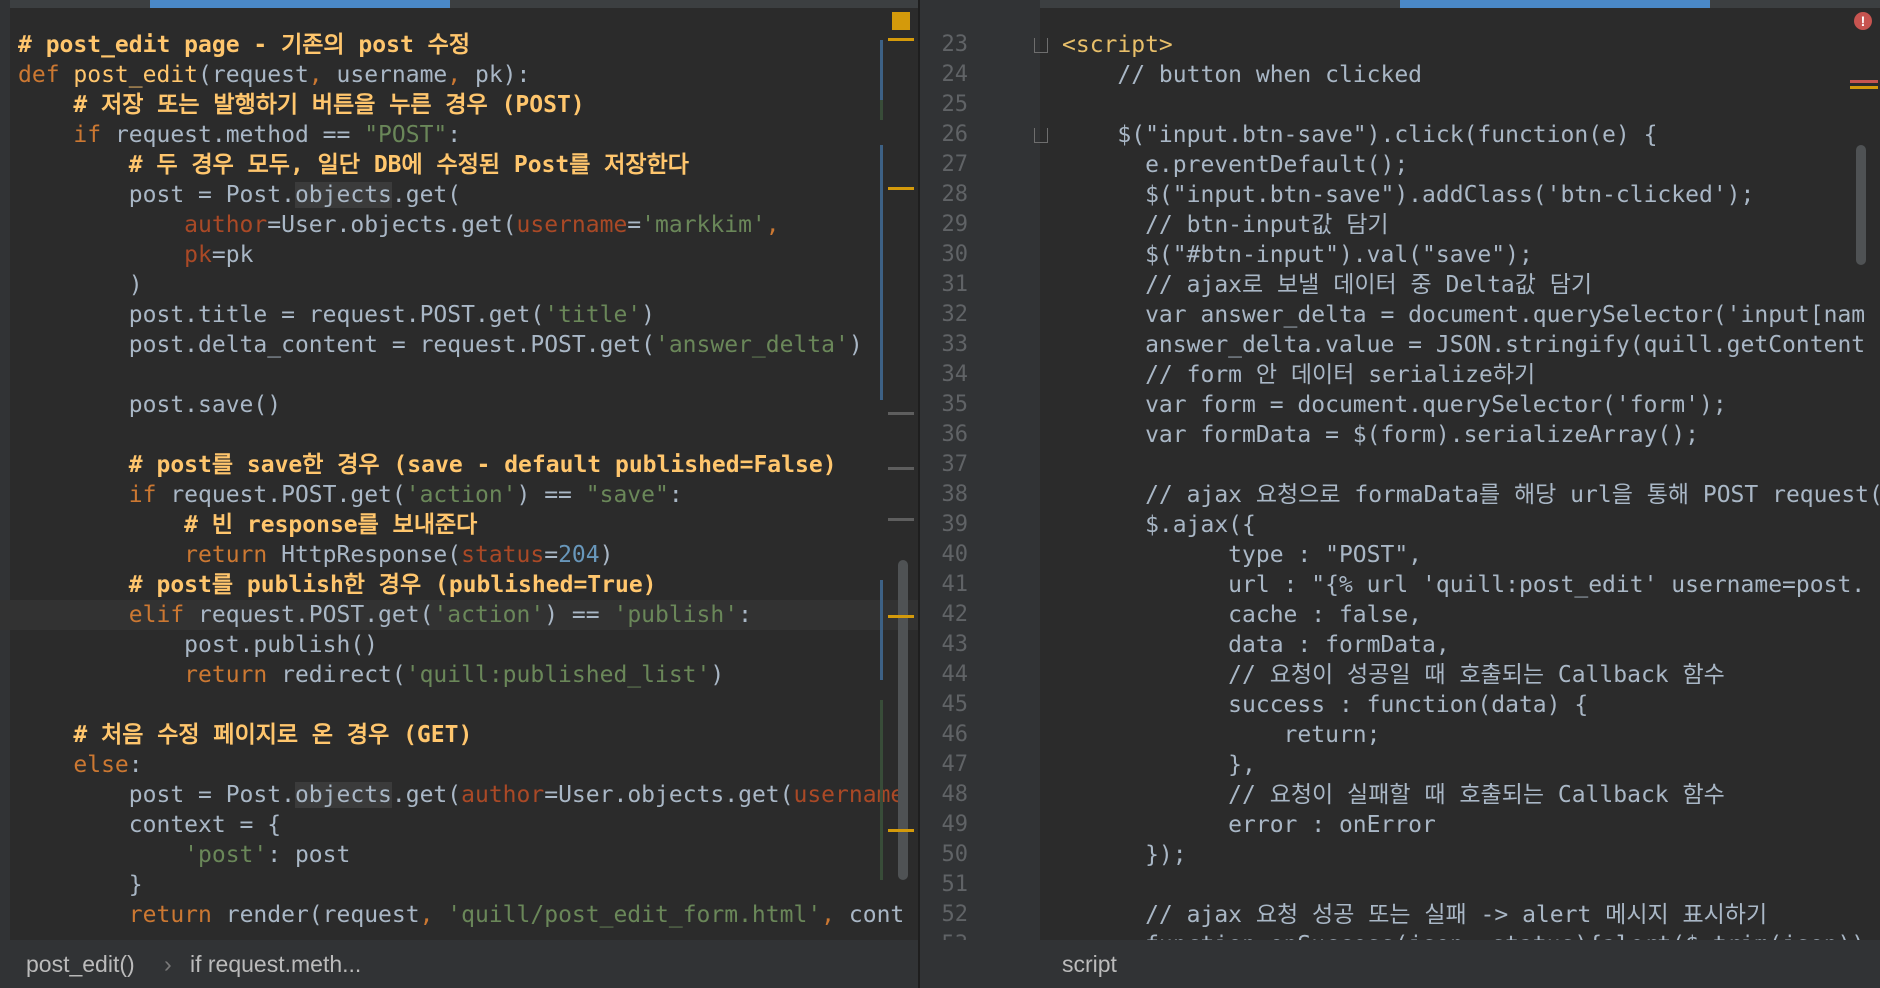 The height and width of the screenshot is (988, 1880). Describe the element at coordinates (903, 720) in the screenshot. I see `left-scrollbar-thumb` at that location.